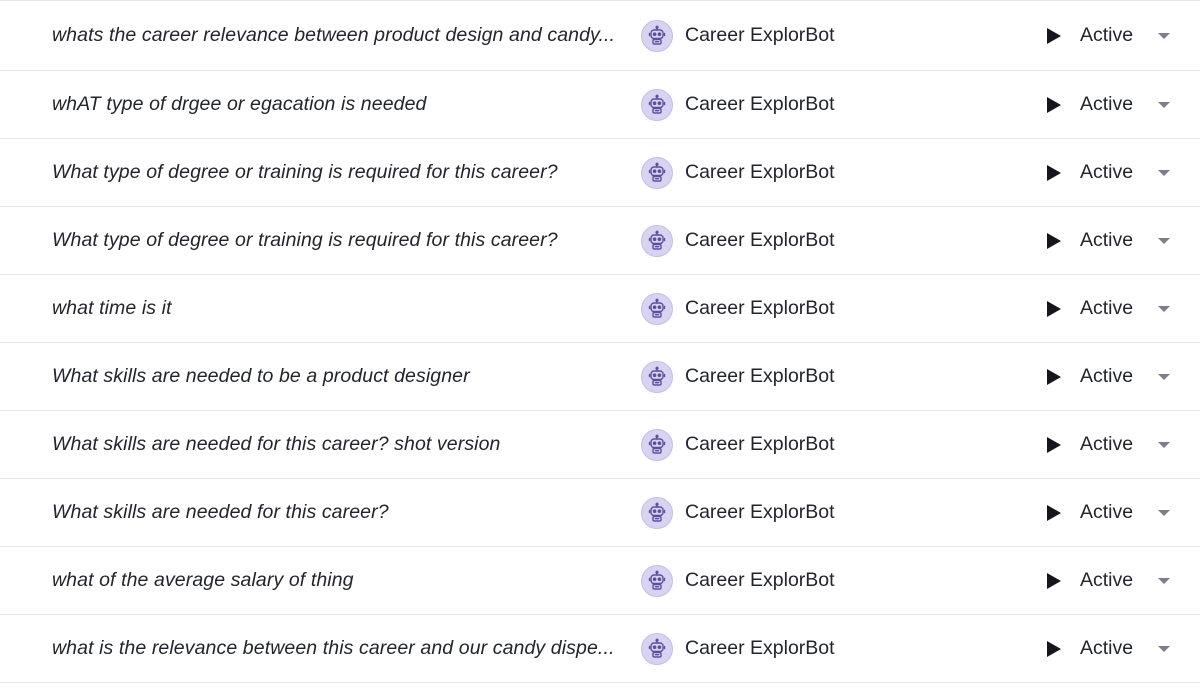 This screenshot has width=1200, height=691. Describe the element at coordinates (220, 512) in the screenshot. I see `prompt-text: What skills are needed for this career?` at that location.